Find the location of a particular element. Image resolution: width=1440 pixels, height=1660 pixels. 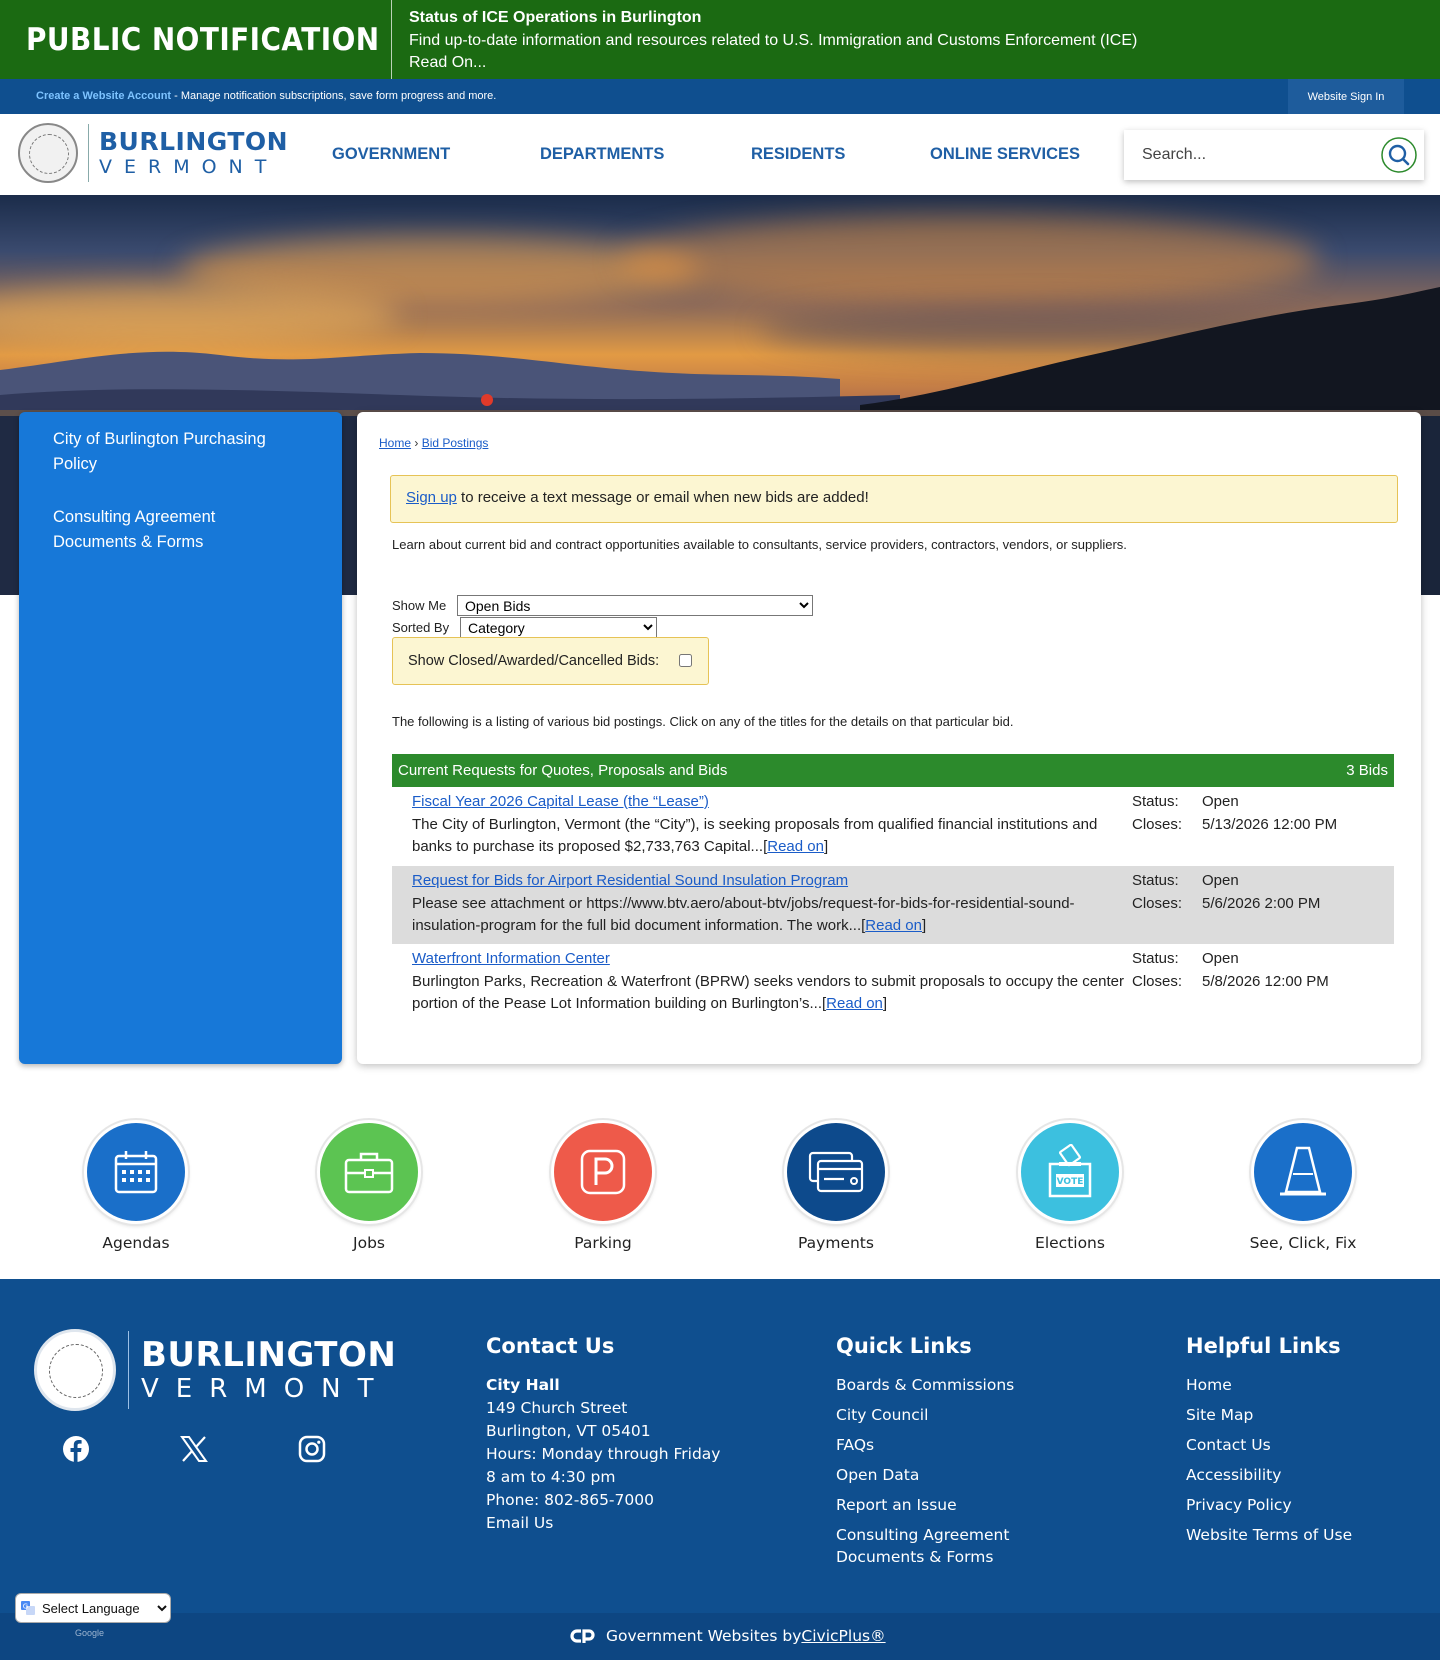

jobs-label: Jobs is located at coordinates (369, 1243).